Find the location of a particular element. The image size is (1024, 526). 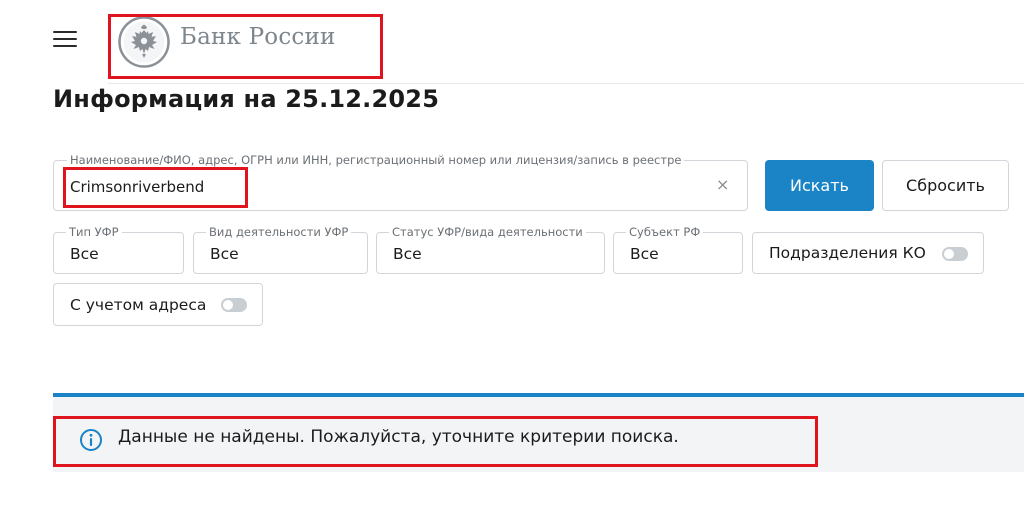

with-address-toggle: С учетом адреса is located at coordinates (158, 304).